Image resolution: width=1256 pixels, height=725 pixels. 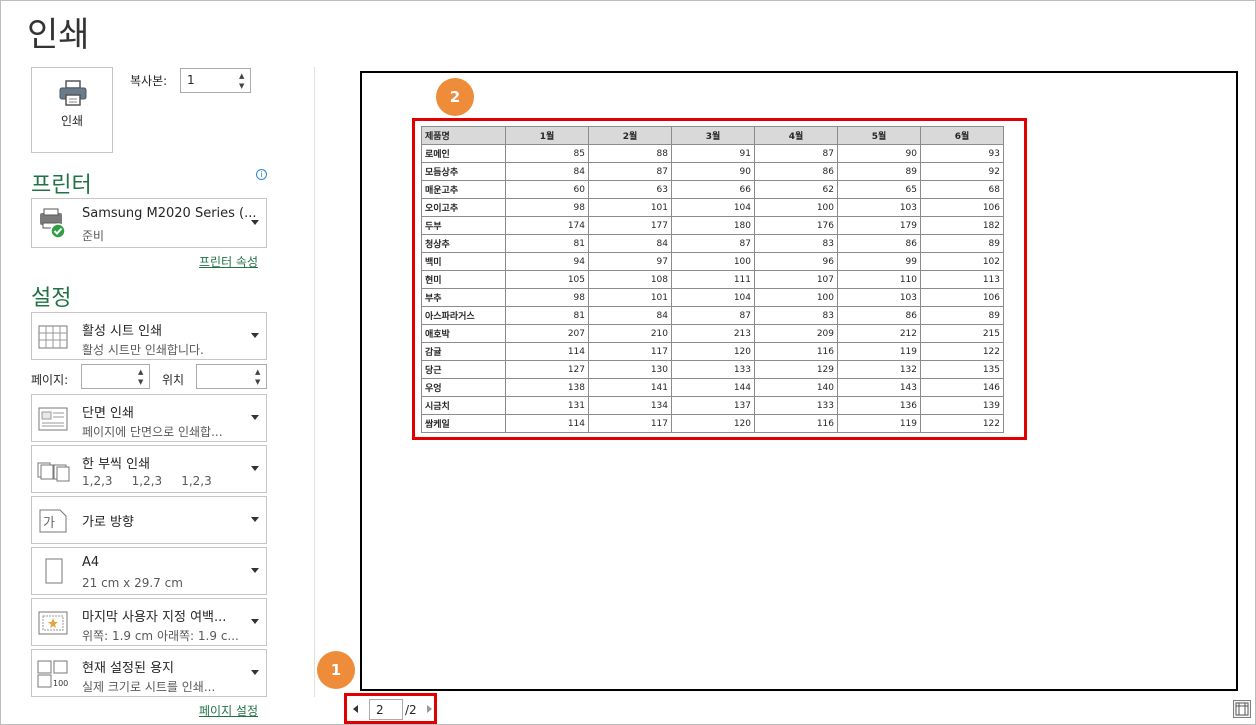 I want to click on info-icon: i, so click(x=261, y=174).